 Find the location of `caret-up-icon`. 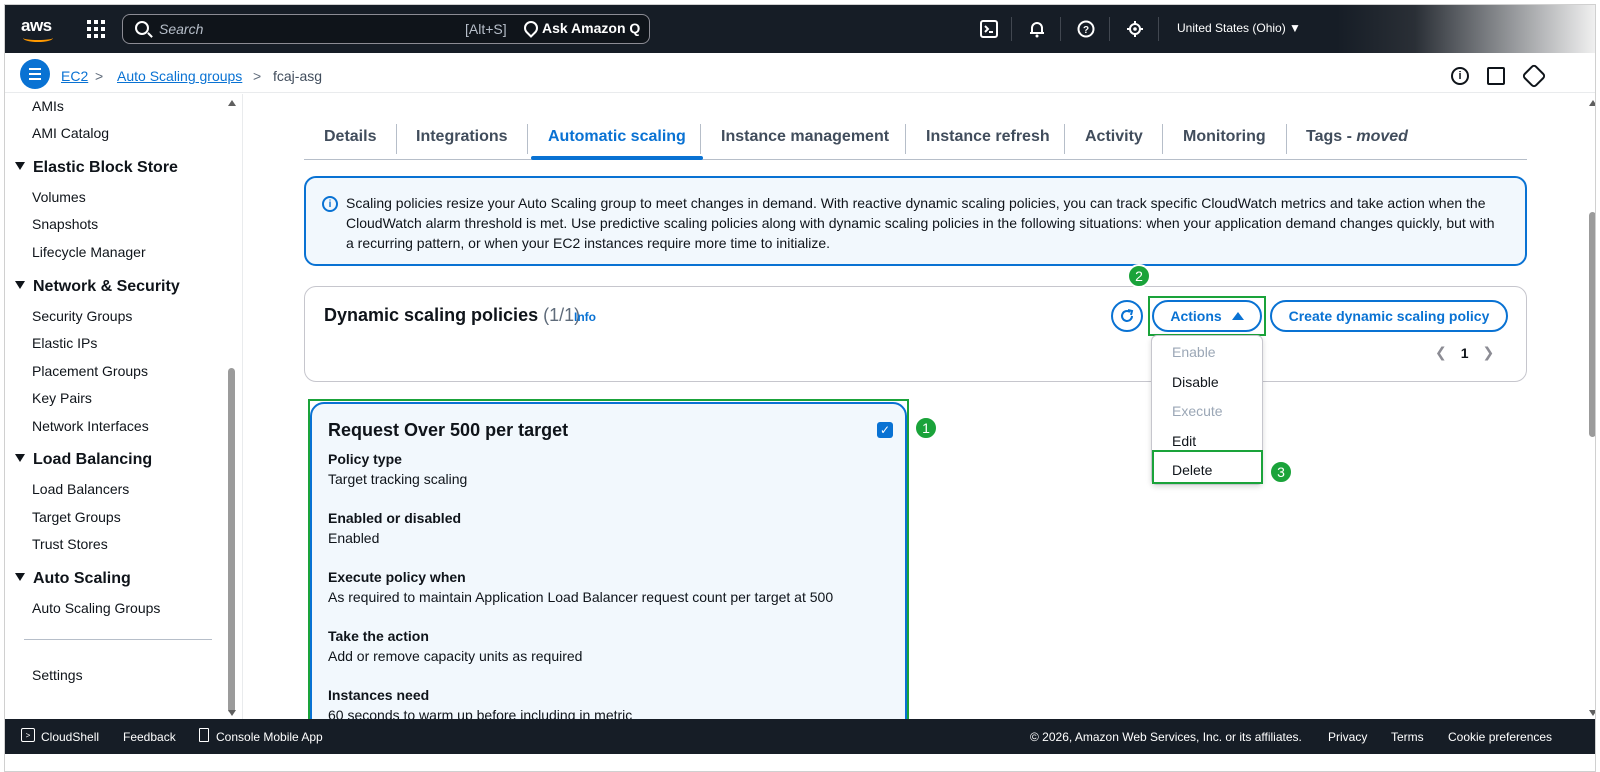

caret-up-icon is located at coordinates (1237, 316).